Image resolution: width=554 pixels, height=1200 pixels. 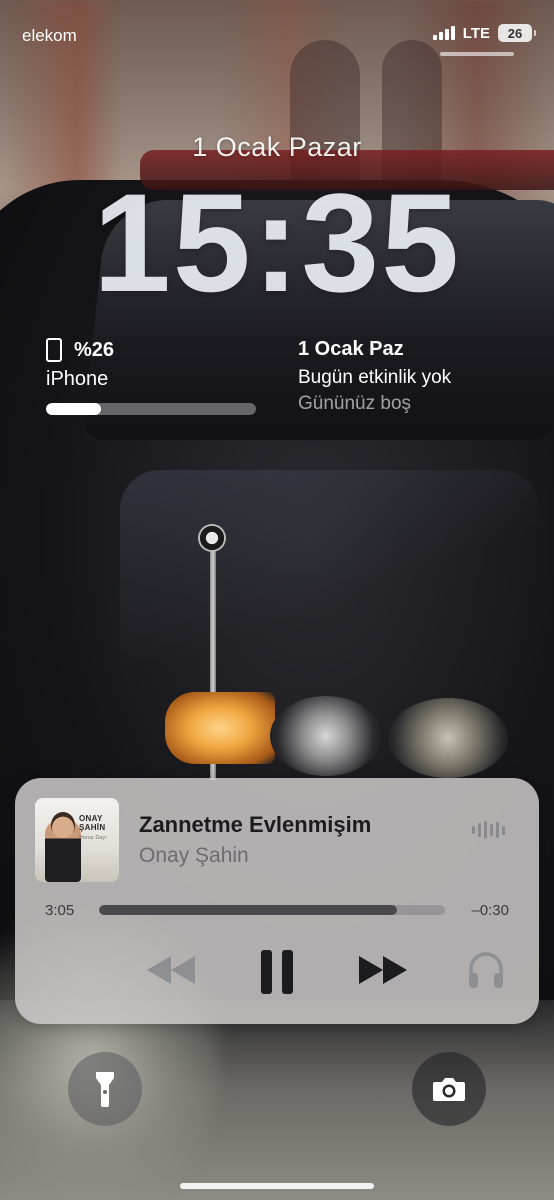 I want to click on lock-screen-clock: 15:35, so click(x=277, y=243).